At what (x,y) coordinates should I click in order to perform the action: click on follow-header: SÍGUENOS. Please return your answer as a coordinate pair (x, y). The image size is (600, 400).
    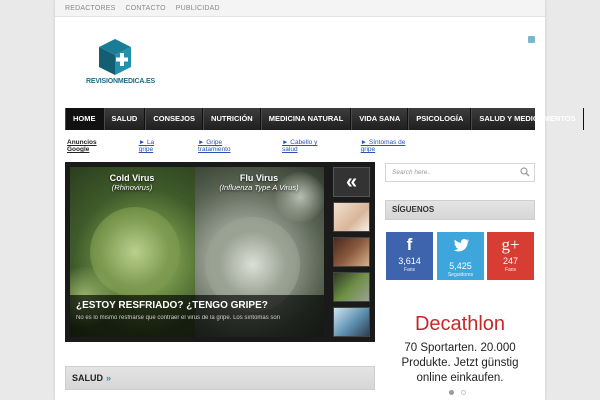
    Looking at the image, I should click on (460, 210).